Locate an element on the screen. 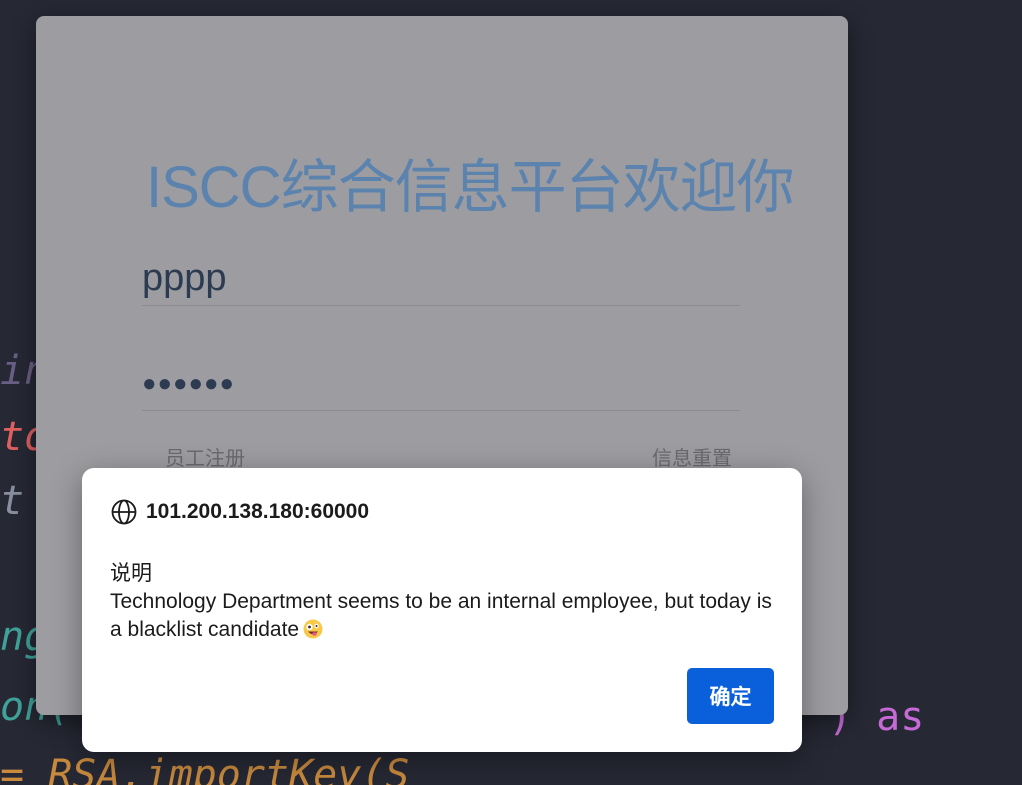 This screenshot has width=1022, height=785. reset-link: 信息重置 is located at coordinates (692, 456).